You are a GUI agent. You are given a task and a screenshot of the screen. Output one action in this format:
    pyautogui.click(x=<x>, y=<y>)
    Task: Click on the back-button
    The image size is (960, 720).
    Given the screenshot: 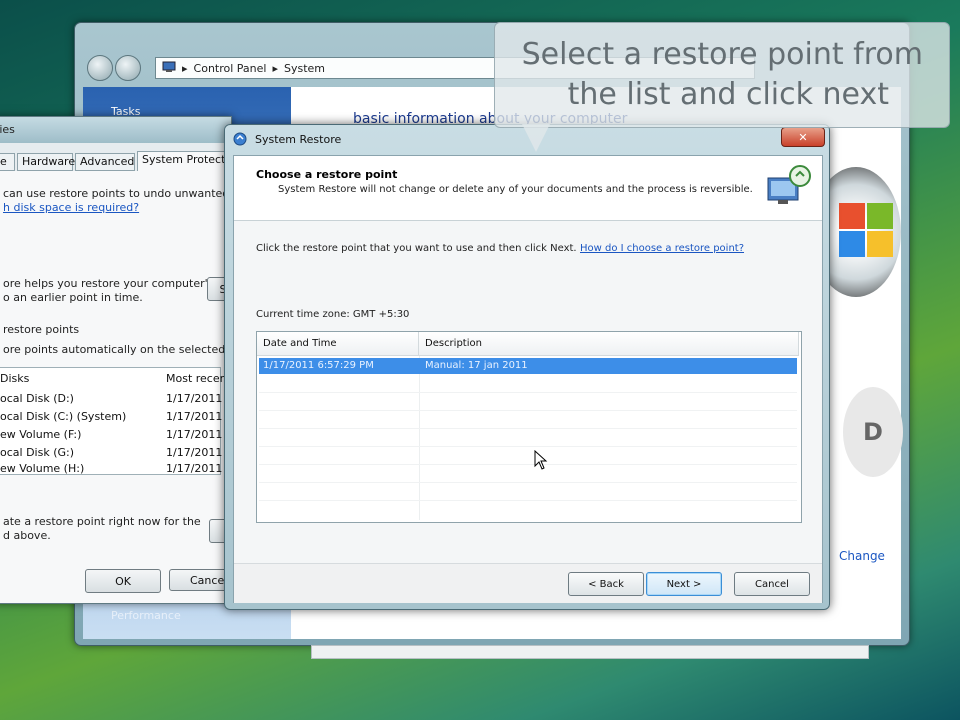 What is the action you would take?
    pyautogui.click(x=100, y=68)
    